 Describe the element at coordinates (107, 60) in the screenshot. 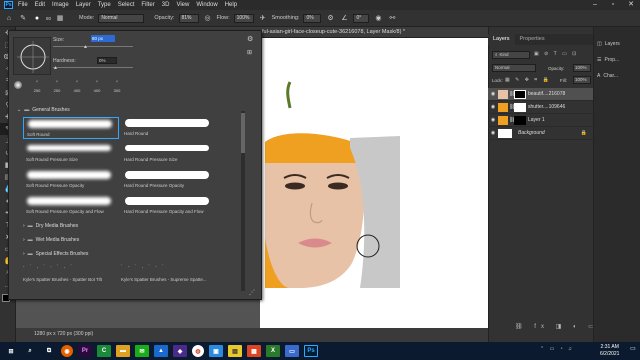

I see `hardness-field: 0%` at that location.